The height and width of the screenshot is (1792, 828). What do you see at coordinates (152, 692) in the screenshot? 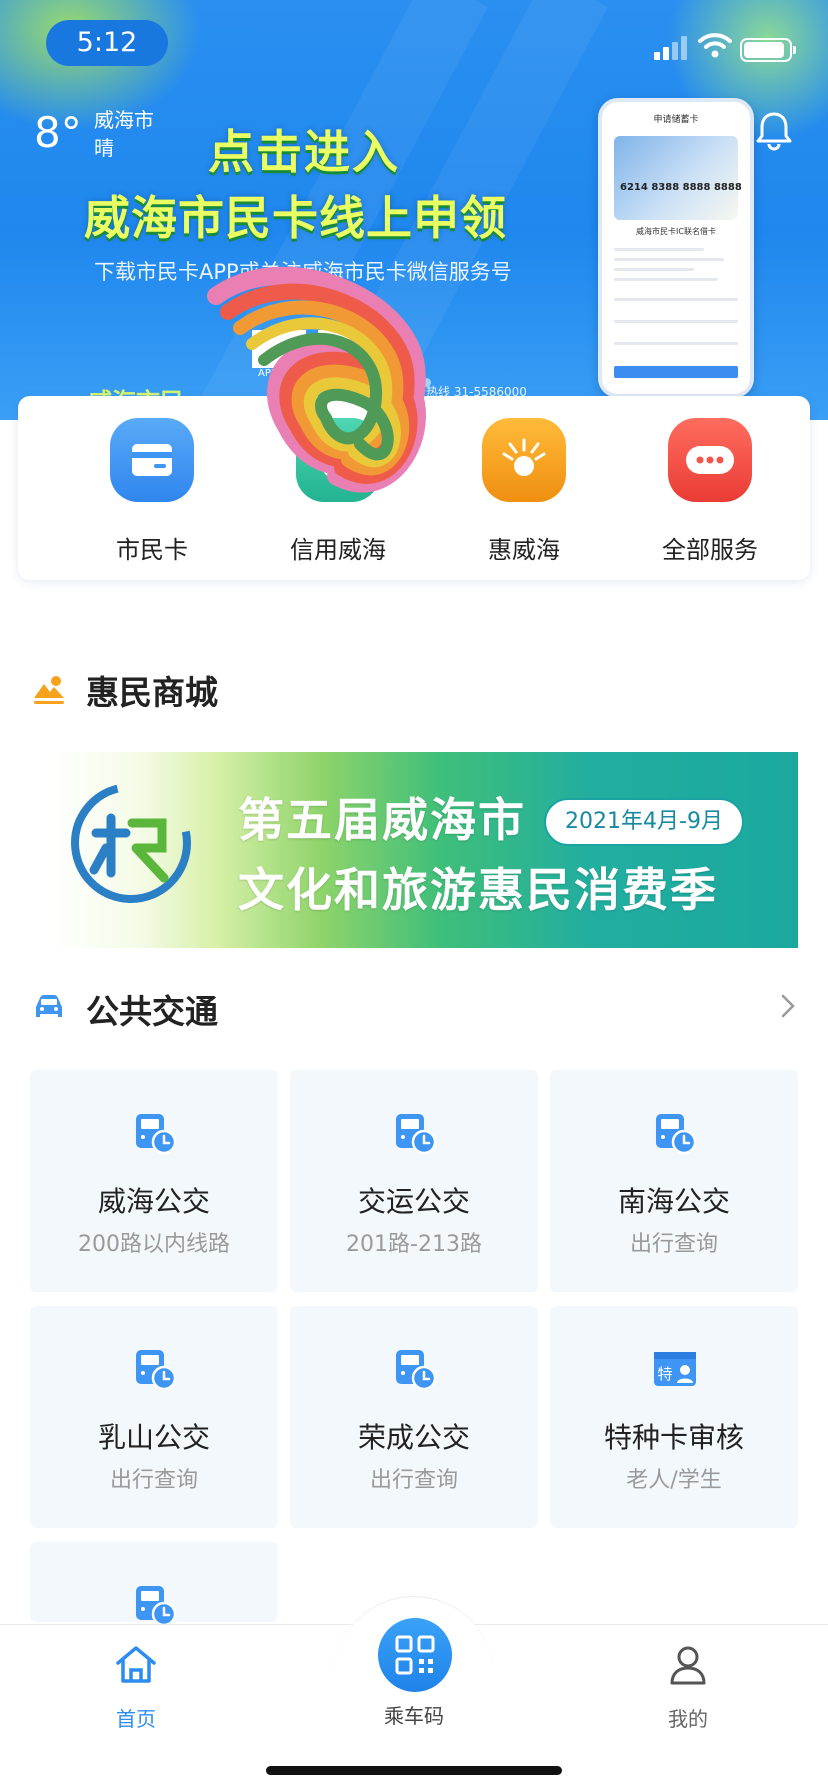
I see `section-title-mall: 惠民商城` at bounding box center [152, 692].